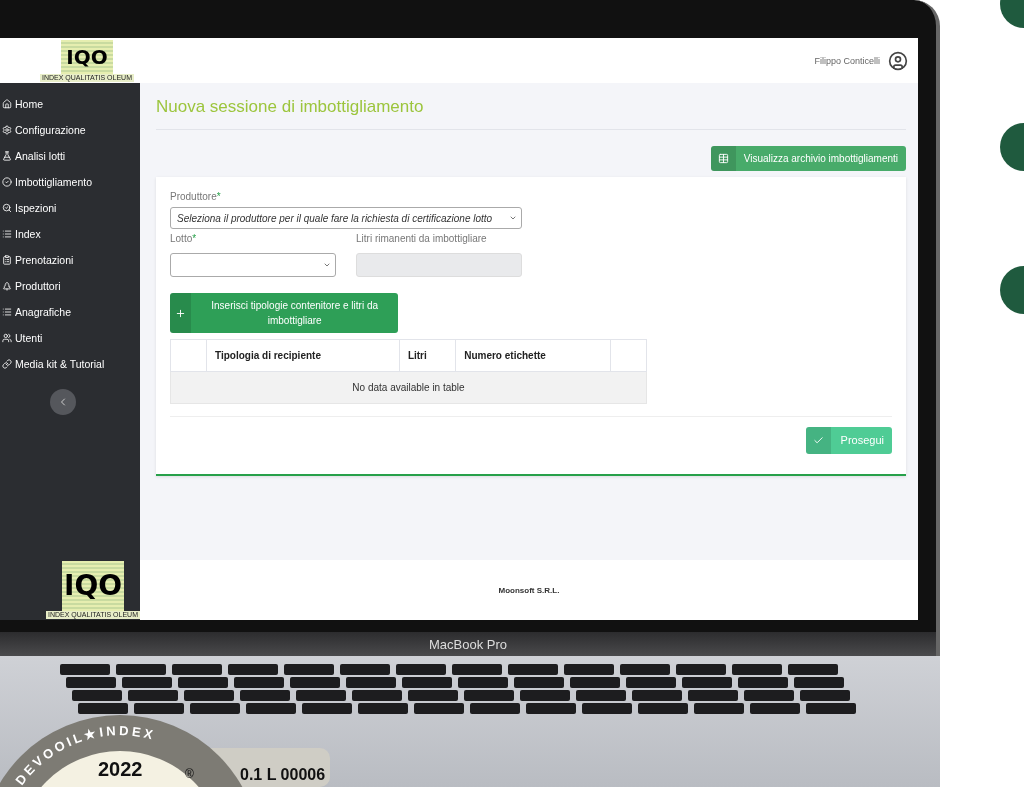 This screenshot has width=1024, height=787. What do you see at coordinates (70, 364) in the screenshot?
I see `sidebar-item: Media kit & Tutorial` at bounding box center [70, 364].